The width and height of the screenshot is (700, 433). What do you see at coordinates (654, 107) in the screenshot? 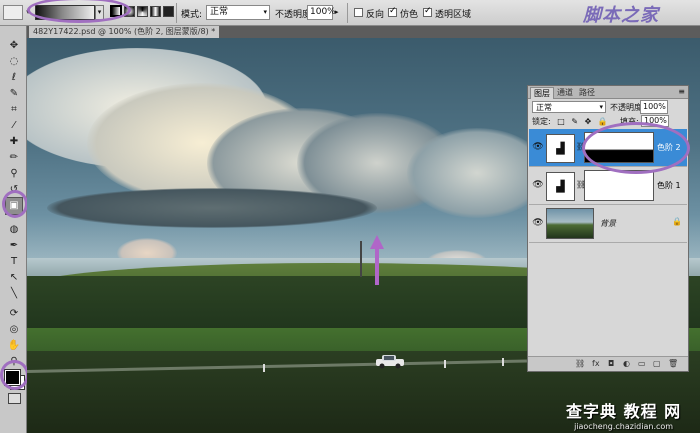
I see `layer-opacity-input: 100%` at bounding box center [654, 107].